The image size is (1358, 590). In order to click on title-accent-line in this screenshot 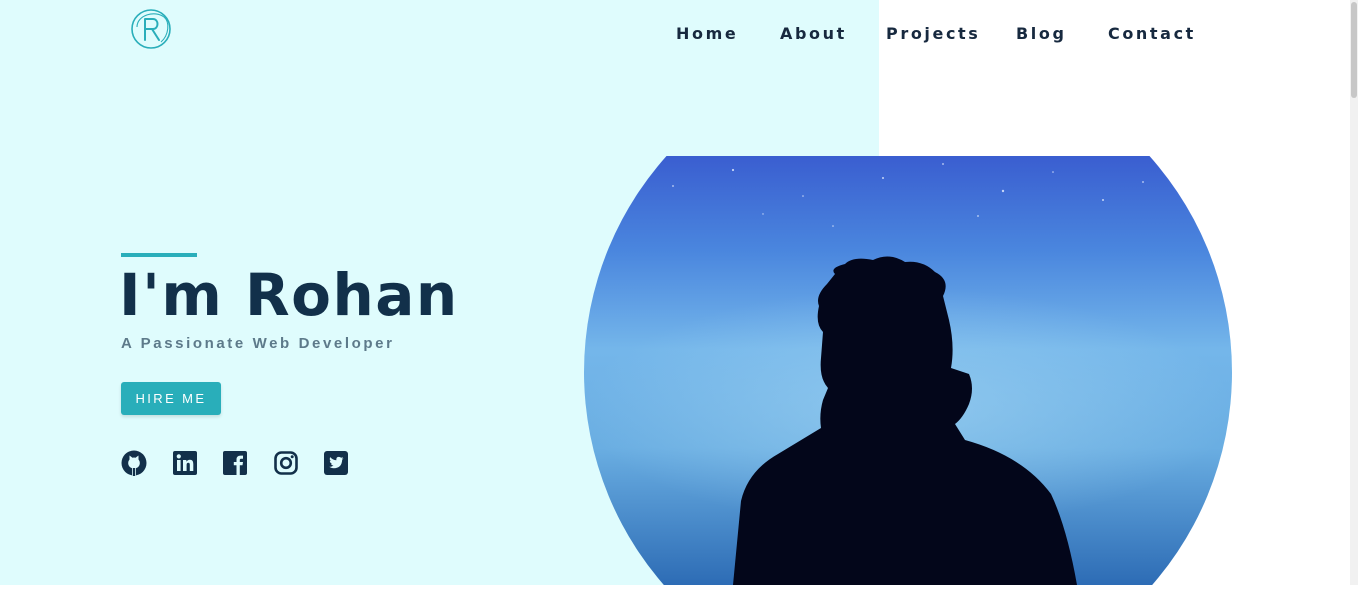, I will do `click(159, 255)`.